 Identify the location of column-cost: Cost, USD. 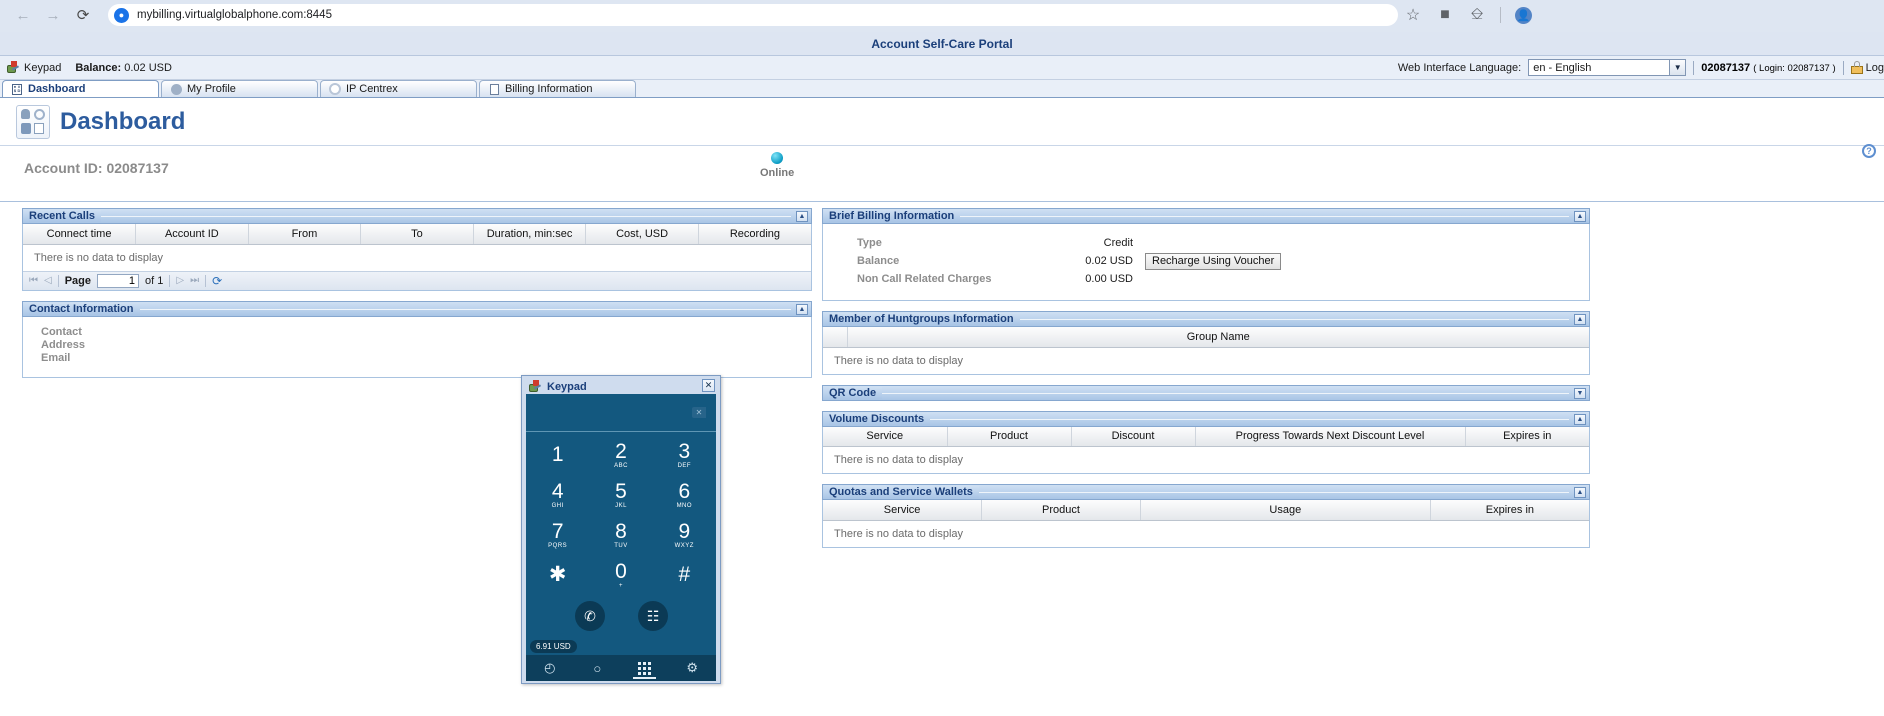
(642, 234).